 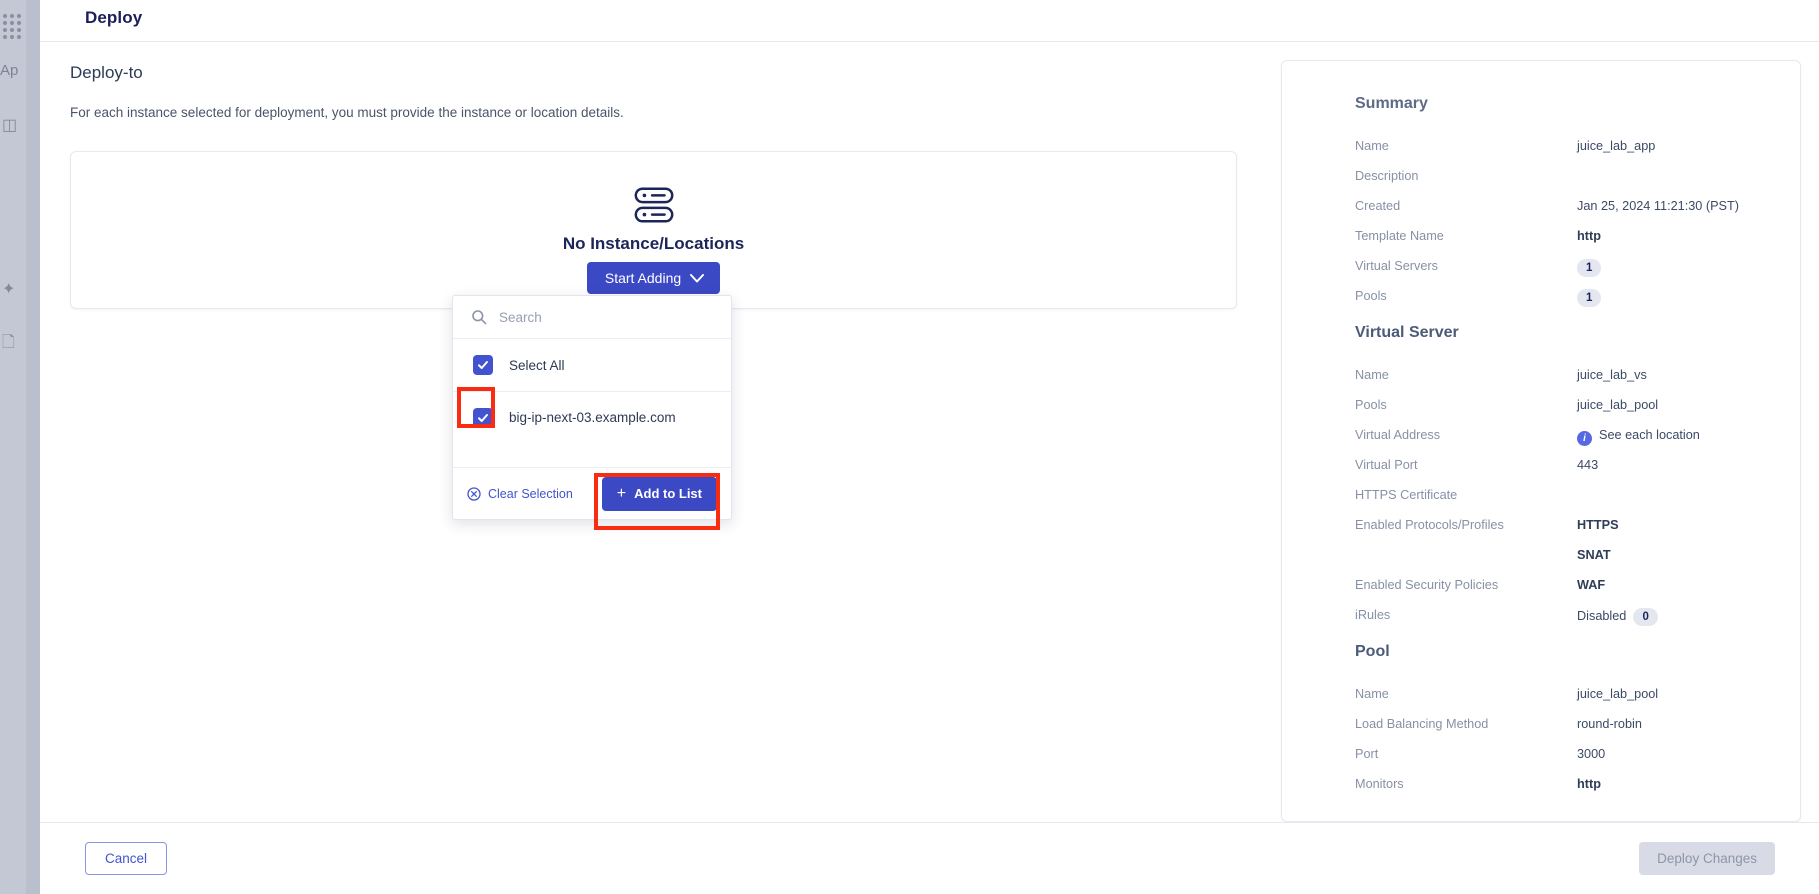 What do you see at coordinates (1399, 236) in the screenshot?
I see `row-key: Template Name` at bounding box center [1399, 236].